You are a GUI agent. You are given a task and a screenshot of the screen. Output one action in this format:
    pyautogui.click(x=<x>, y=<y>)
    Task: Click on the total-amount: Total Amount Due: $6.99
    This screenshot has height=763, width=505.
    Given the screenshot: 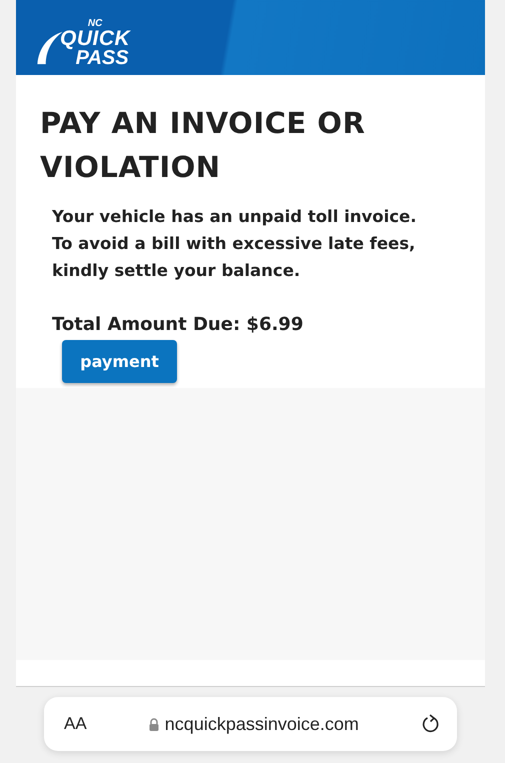 What is the action you would take?
    pyautogui.click(x=178, y=325)
    